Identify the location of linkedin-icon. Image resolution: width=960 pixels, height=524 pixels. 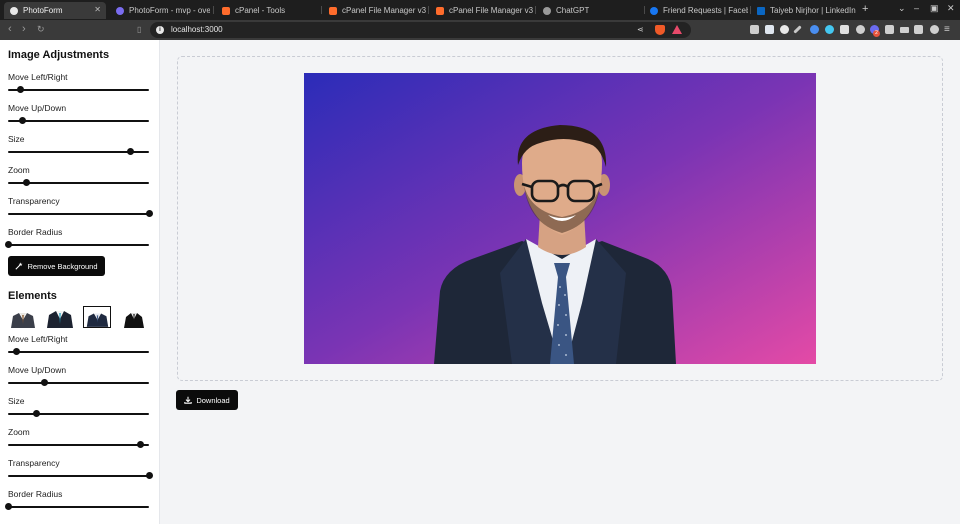
(761, 10).